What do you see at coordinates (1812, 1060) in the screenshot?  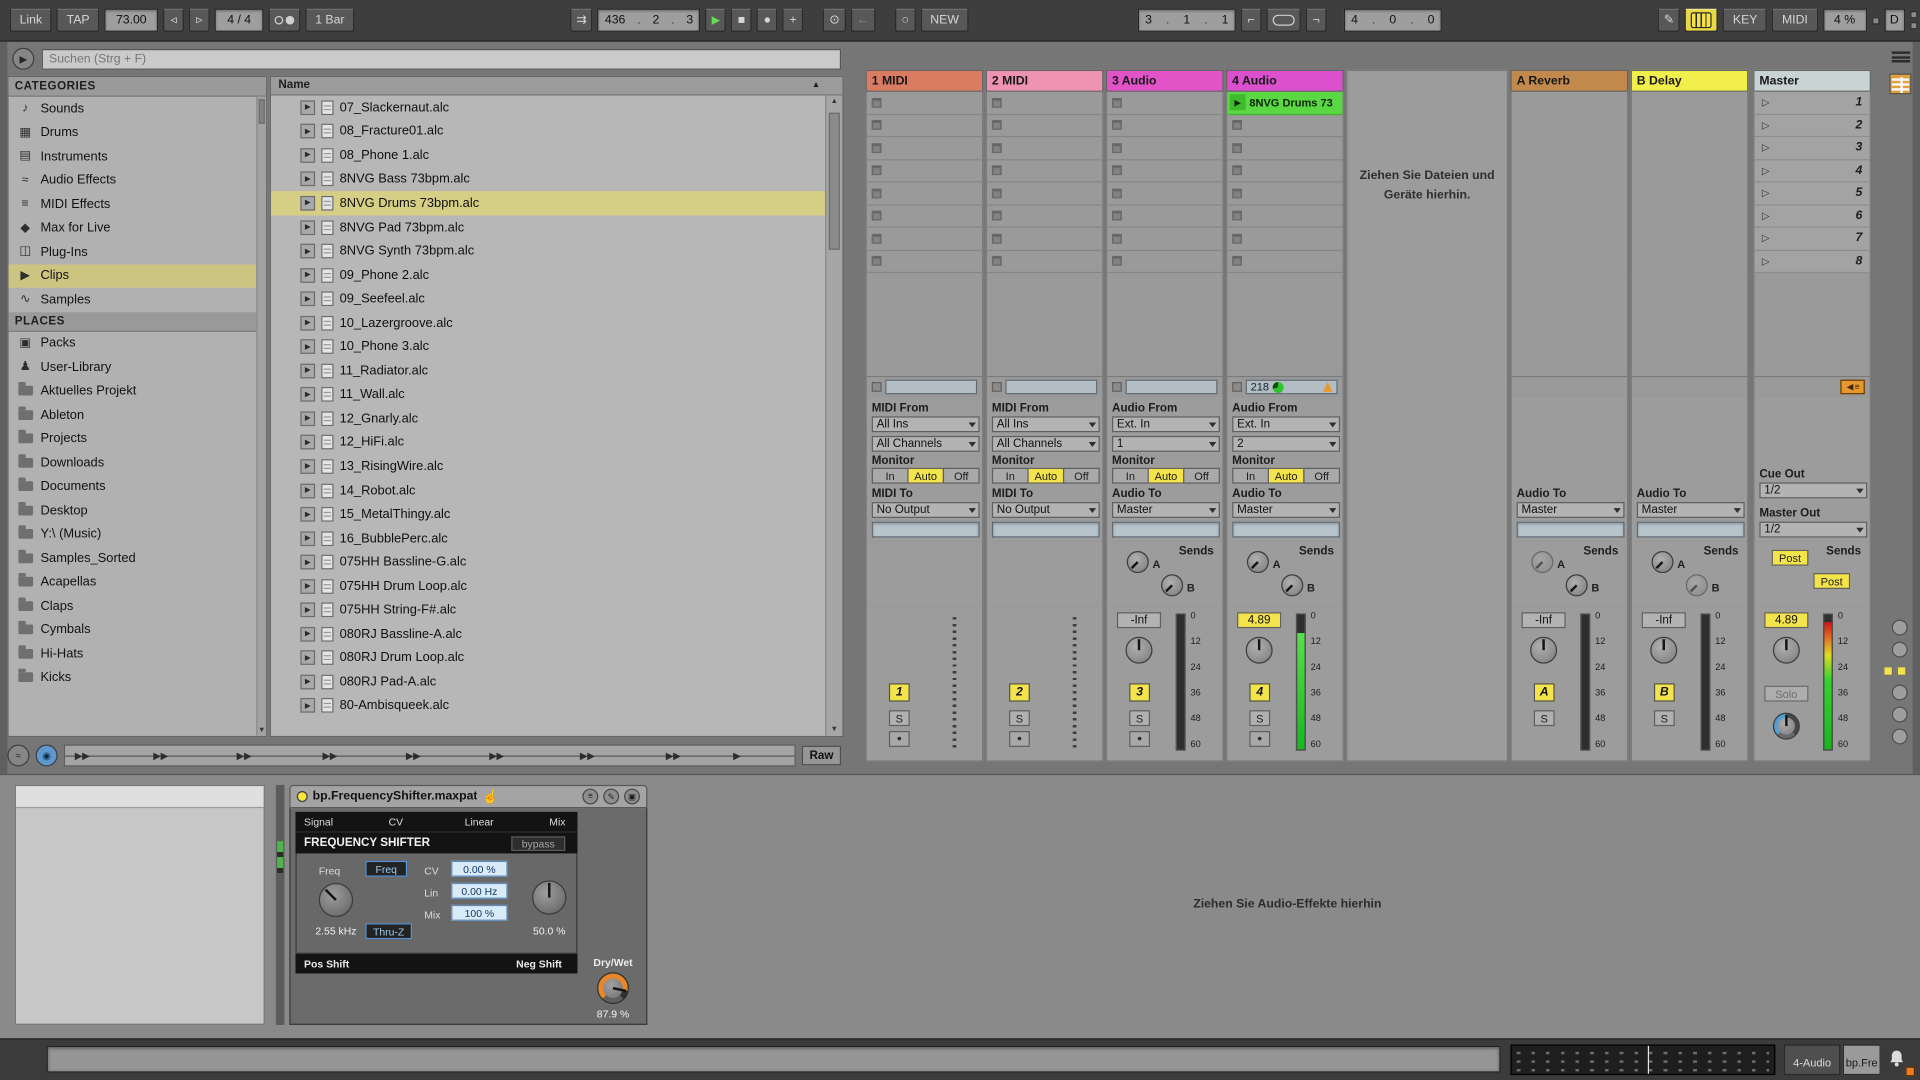 I see `tab-track: 4-Audio` at bounding box center [1812, 1060].